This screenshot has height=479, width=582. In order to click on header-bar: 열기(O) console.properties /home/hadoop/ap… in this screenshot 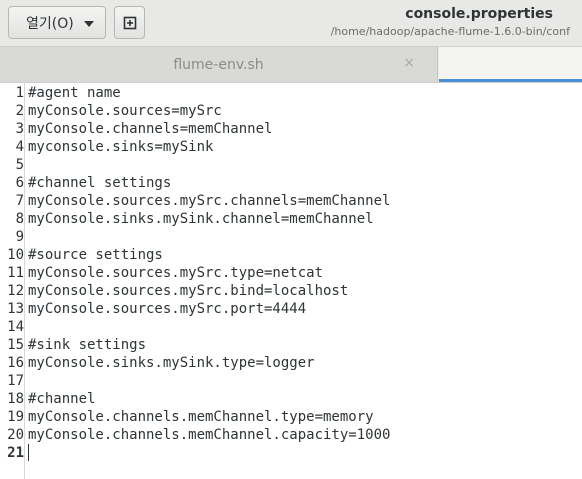, I will do `click(291, 23)`.